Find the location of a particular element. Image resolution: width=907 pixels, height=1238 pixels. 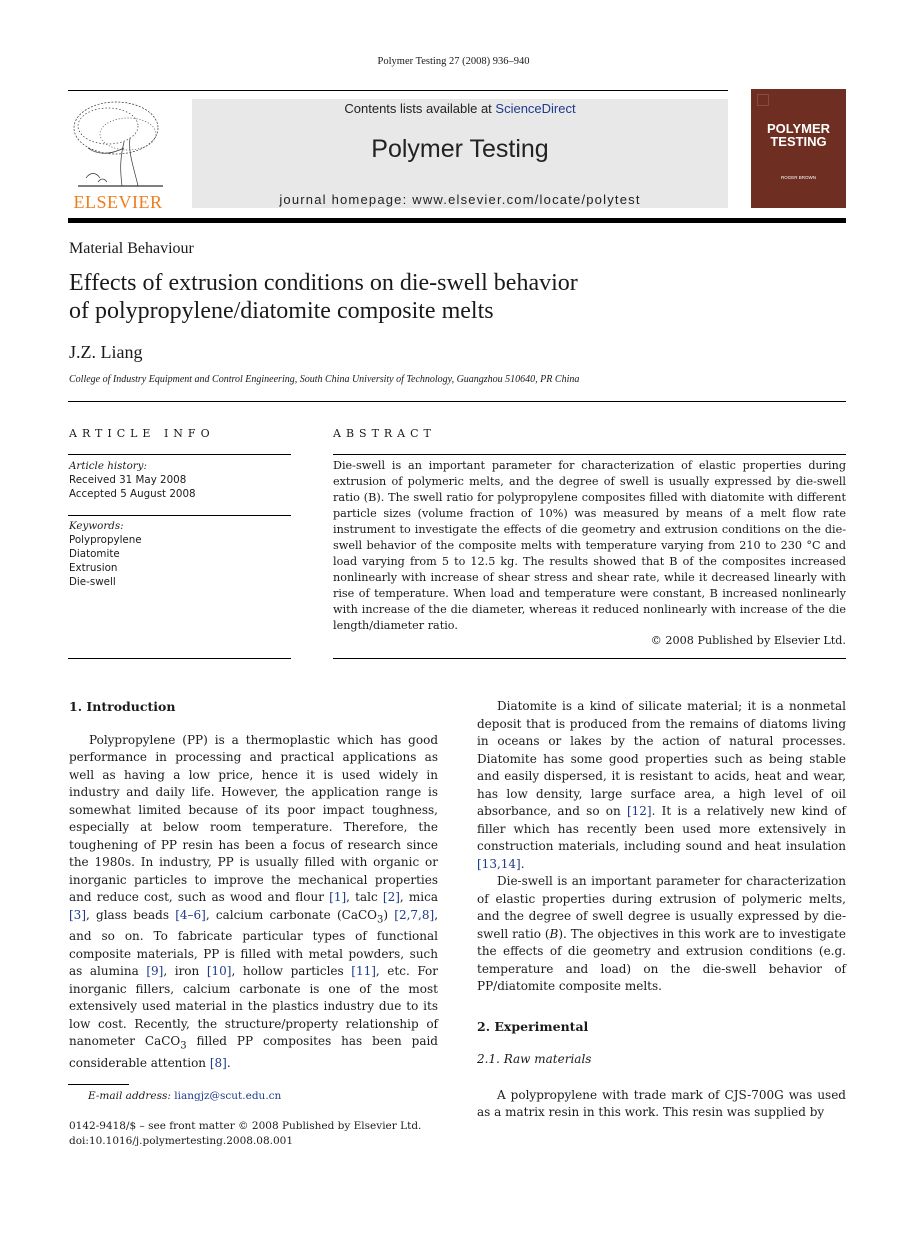

keyword: Polypropylene is located at coordinates (105, 540).